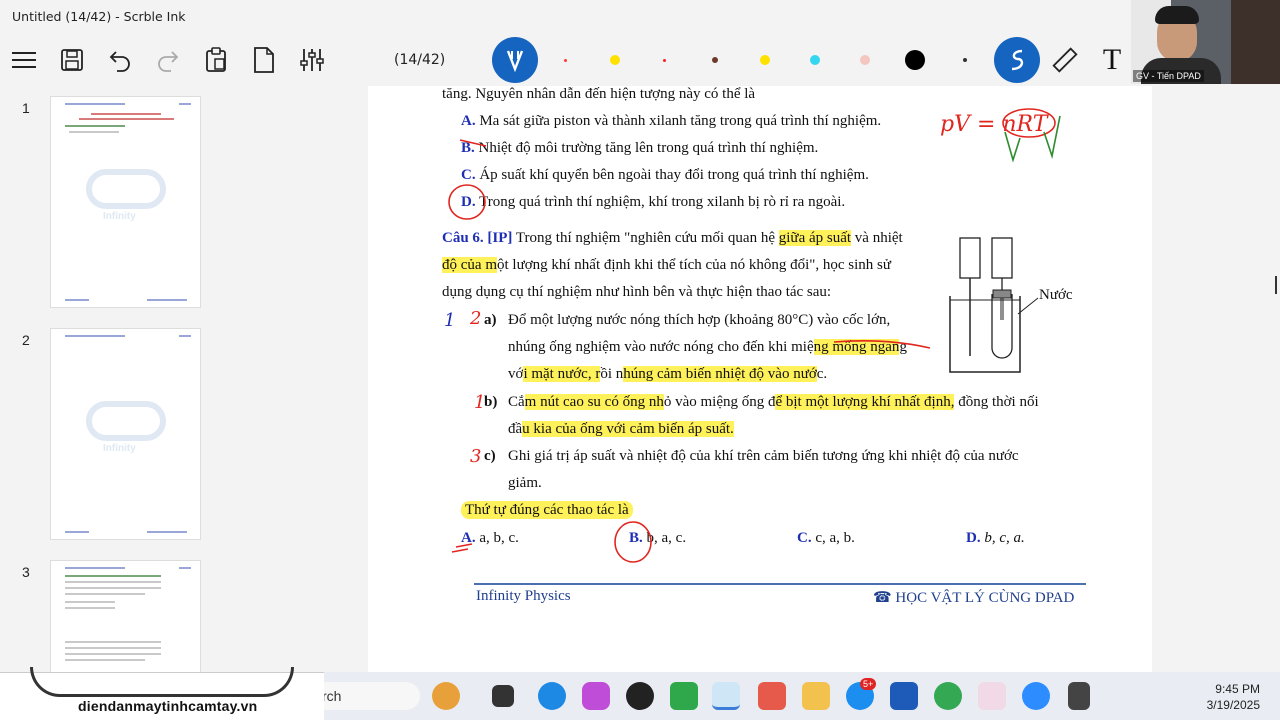  I want to click on clock-date: 3/19/2025, so click(1233, 705).